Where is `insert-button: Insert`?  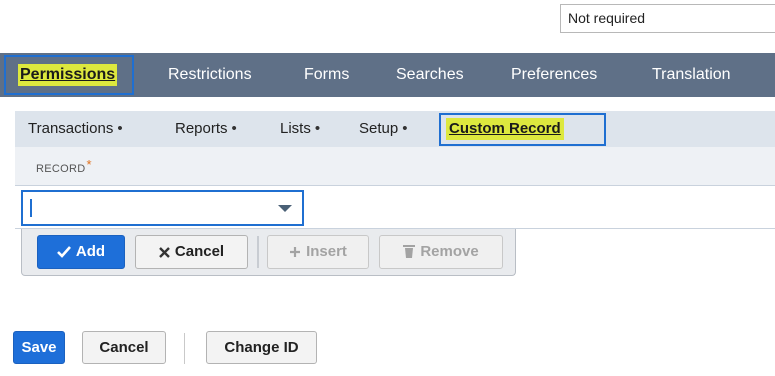 insert-button: Insert is located at coordinates (318, 252).